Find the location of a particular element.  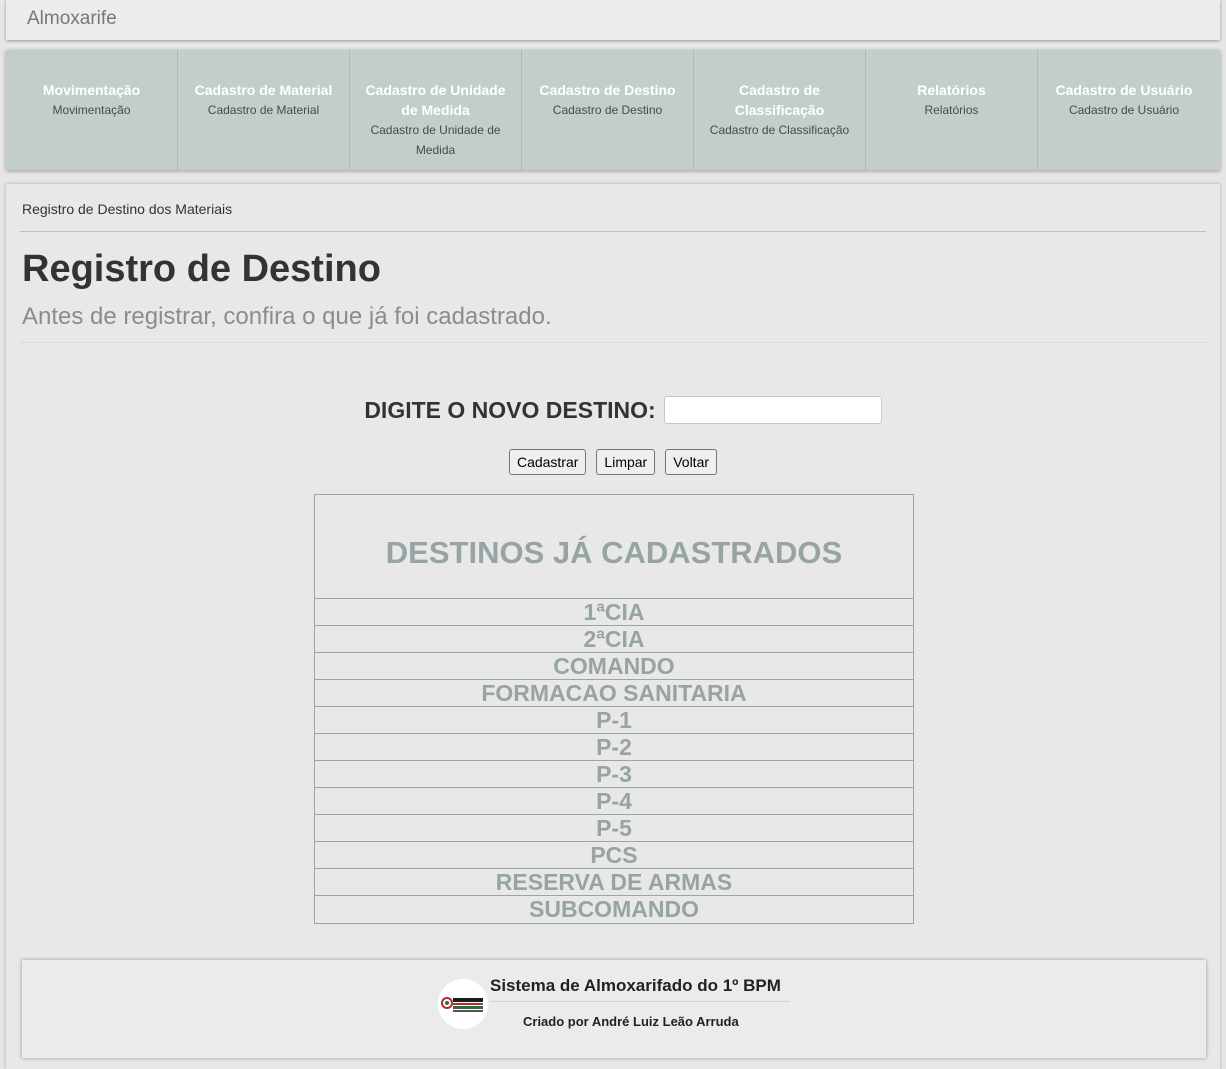

brand-link: Almoxarife is located at coordinates (72, 19).